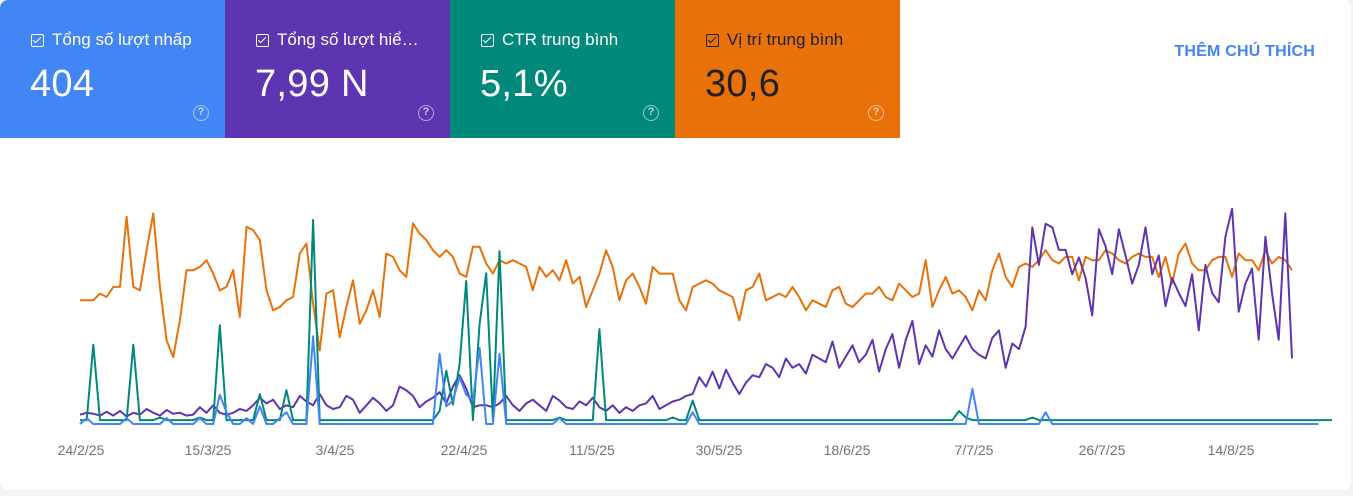 This screenshot has width=1353, height=496. Describe the element at coordinates (335, 450) in the screenshot. I see `x-tick-label: 3/4/25` at that location.